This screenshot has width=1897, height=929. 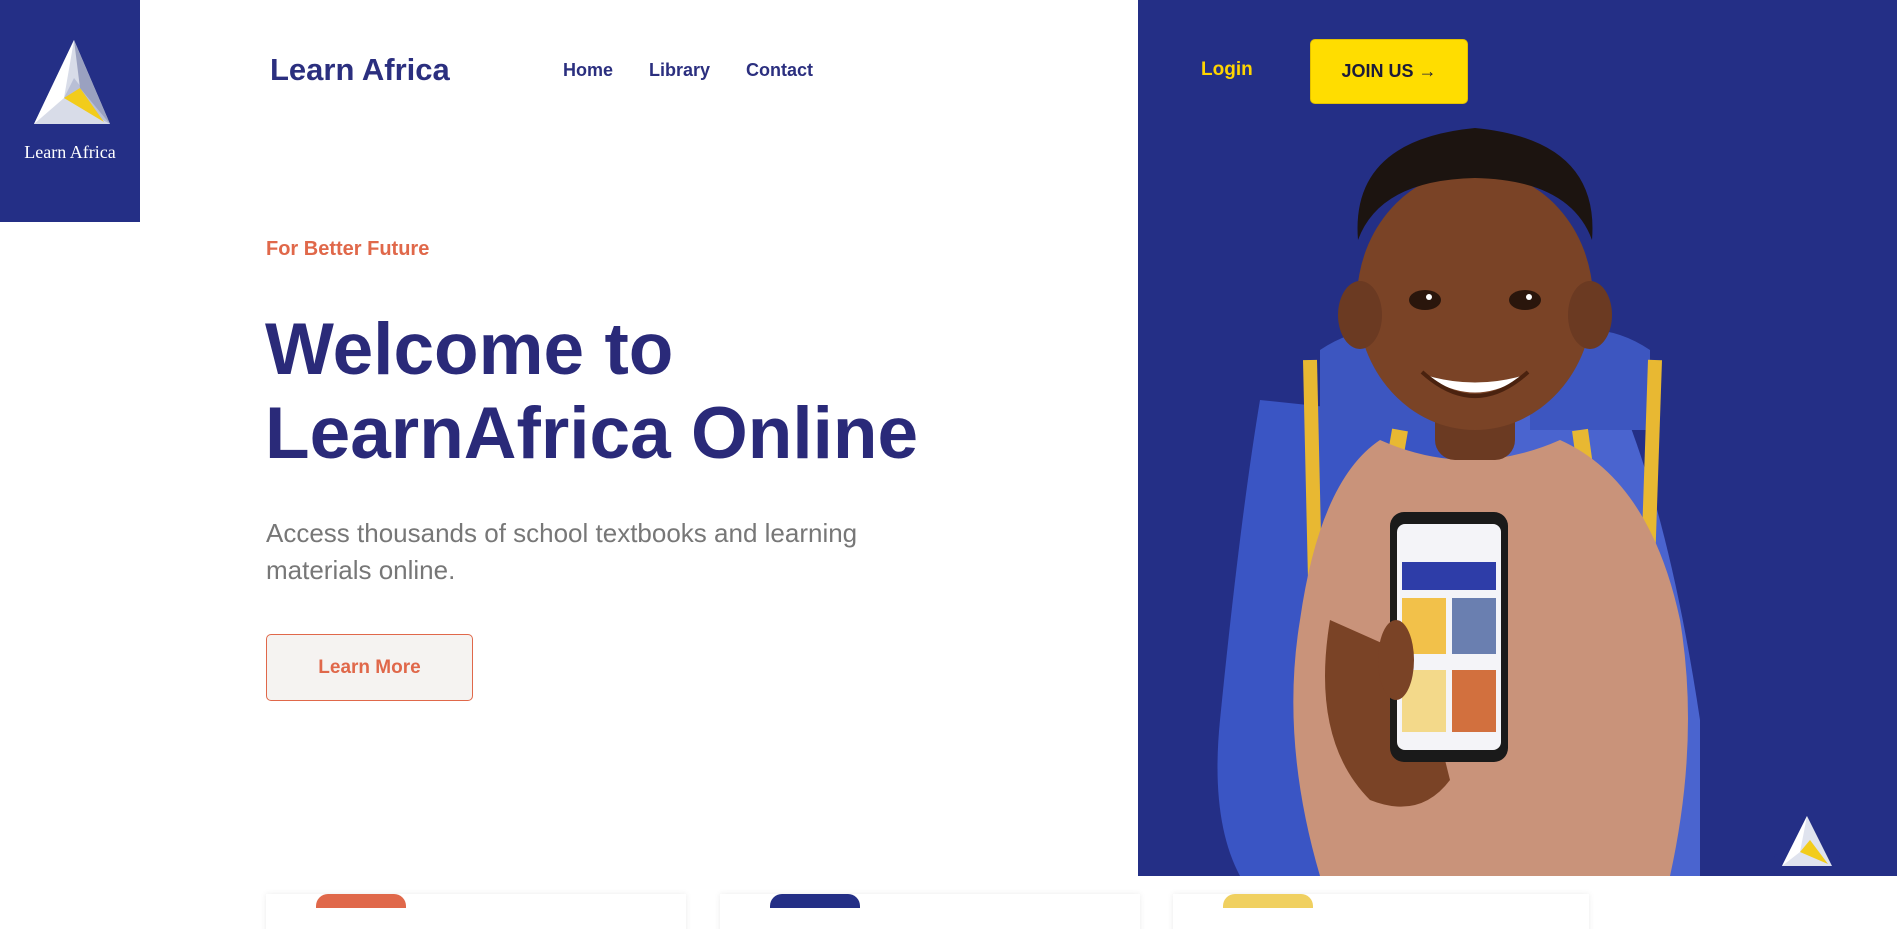 What do you see at coordinates (70, 152) in the screenshot?
I see `logo-caption: Learn Africa` at bounding box center [70, 152].